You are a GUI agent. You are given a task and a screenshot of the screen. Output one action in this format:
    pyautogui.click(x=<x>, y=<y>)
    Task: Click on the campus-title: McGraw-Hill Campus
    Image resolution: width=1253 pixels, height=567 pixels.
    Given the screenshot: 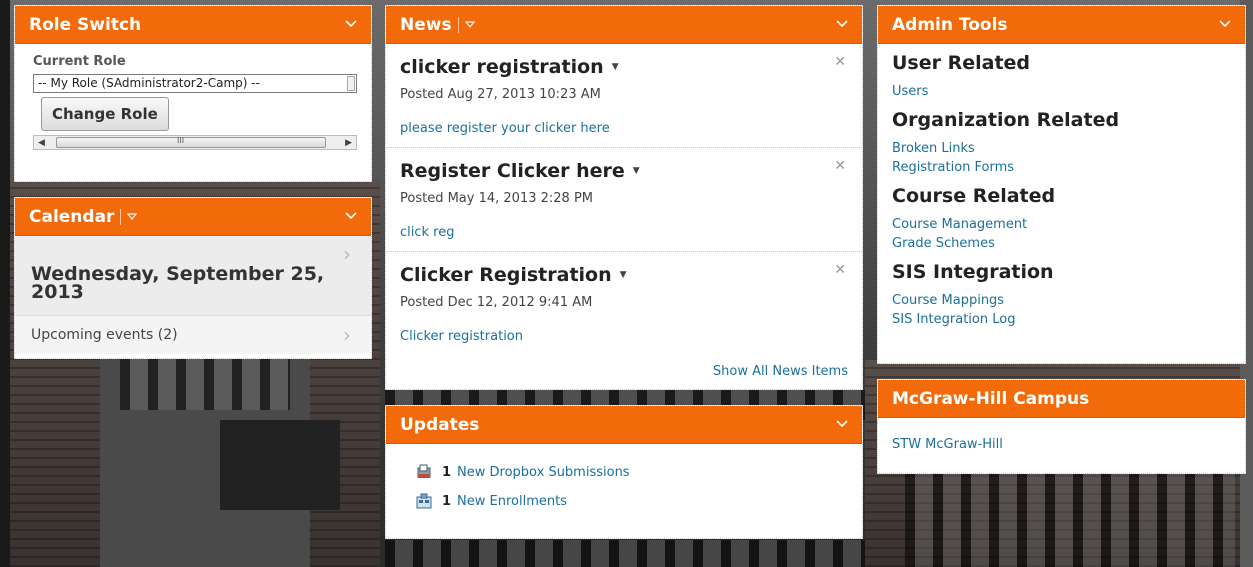 What is the action you would take?
    pyautogui.click(x=991, y=398)
    